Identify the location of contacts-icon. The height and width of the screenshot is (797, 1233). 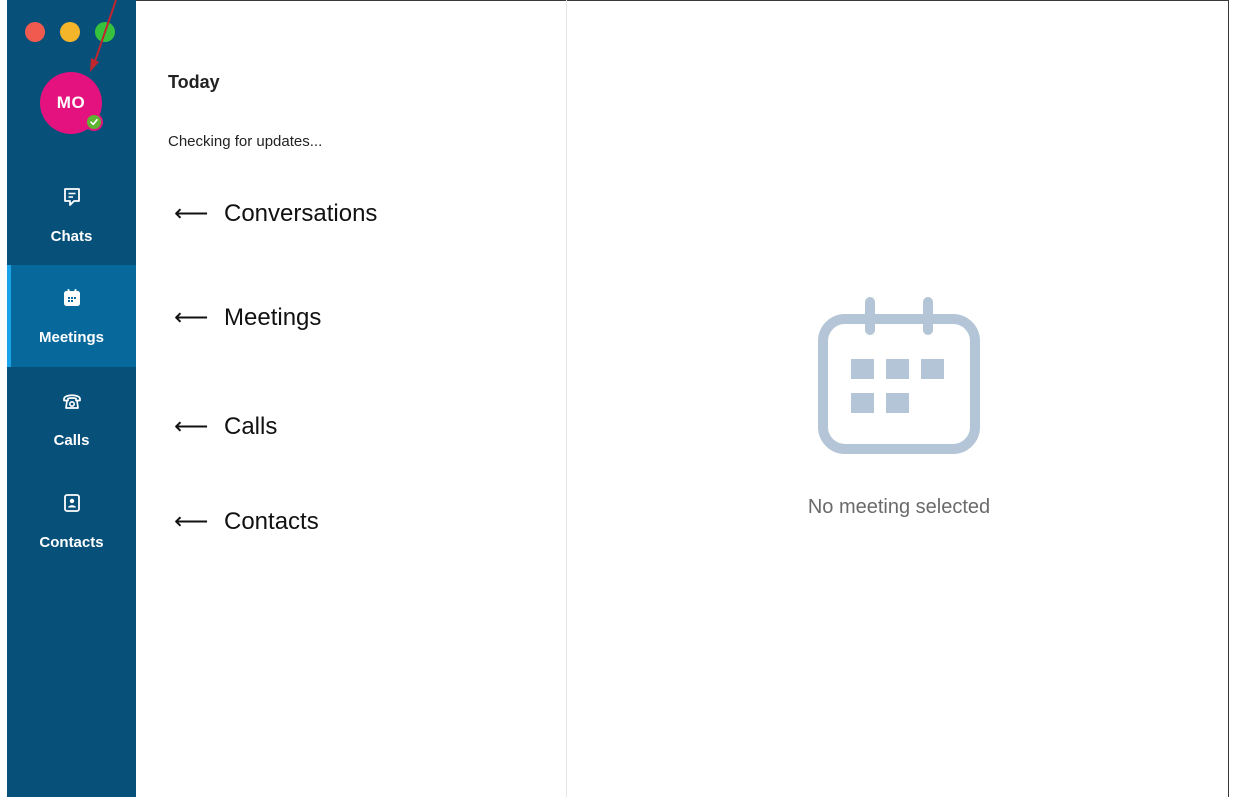
(71, 503).